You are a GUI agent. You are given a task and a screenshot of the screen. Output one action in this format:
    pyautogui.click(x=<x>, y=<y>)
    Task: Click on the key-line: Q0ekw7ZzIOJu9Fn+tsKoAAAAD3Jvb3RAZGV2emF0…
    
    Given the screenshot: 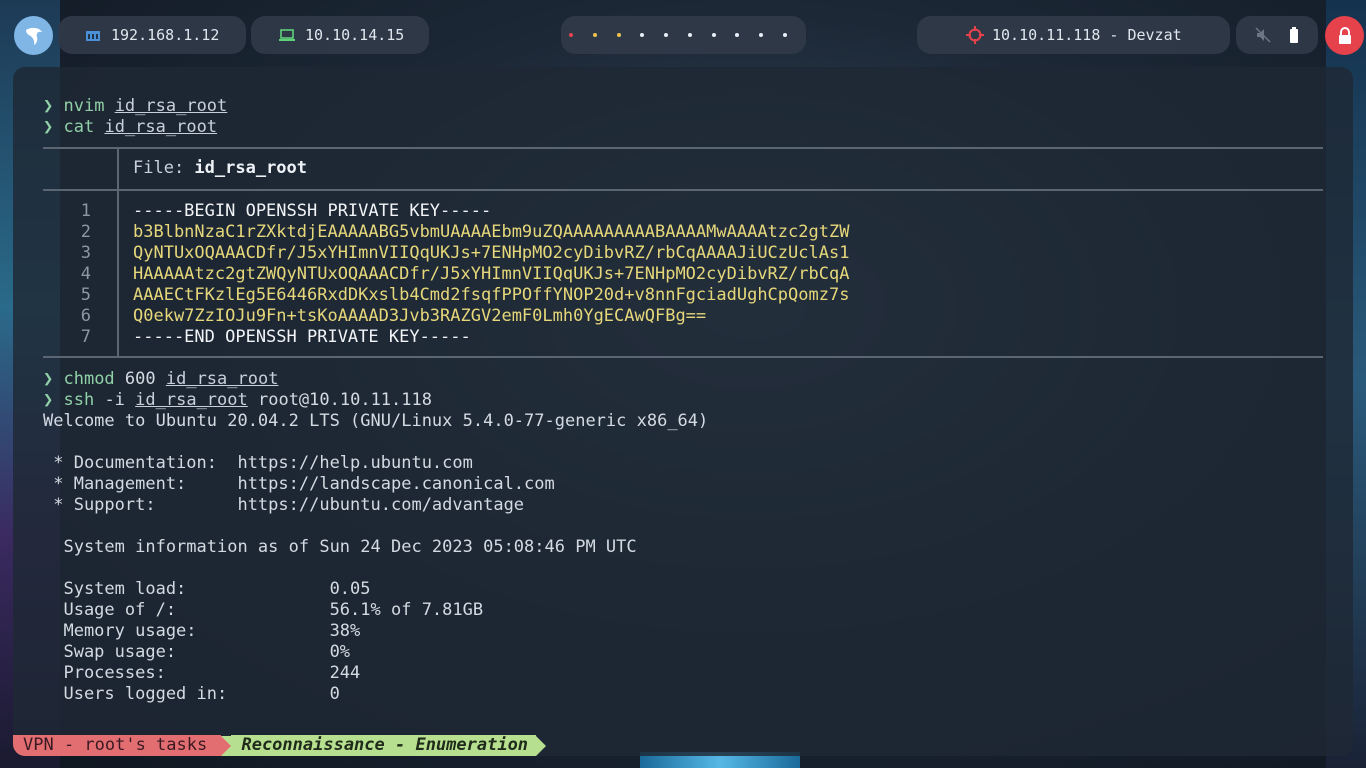 What is the action you would take?
    pyautogui.click(x=420, y=316)
    